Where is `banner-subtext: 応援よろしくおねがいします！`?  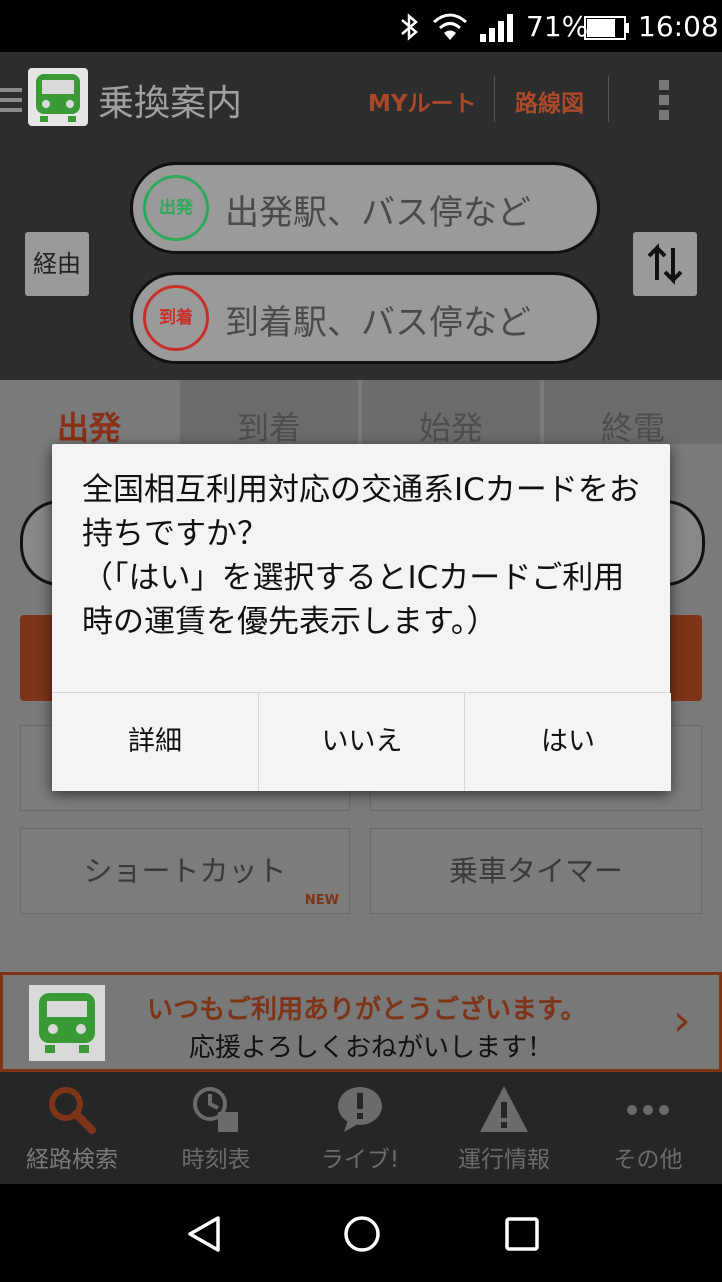 banner-subtext: 応援よろしくおねがいします！ is located at coordinates (371, 1048).